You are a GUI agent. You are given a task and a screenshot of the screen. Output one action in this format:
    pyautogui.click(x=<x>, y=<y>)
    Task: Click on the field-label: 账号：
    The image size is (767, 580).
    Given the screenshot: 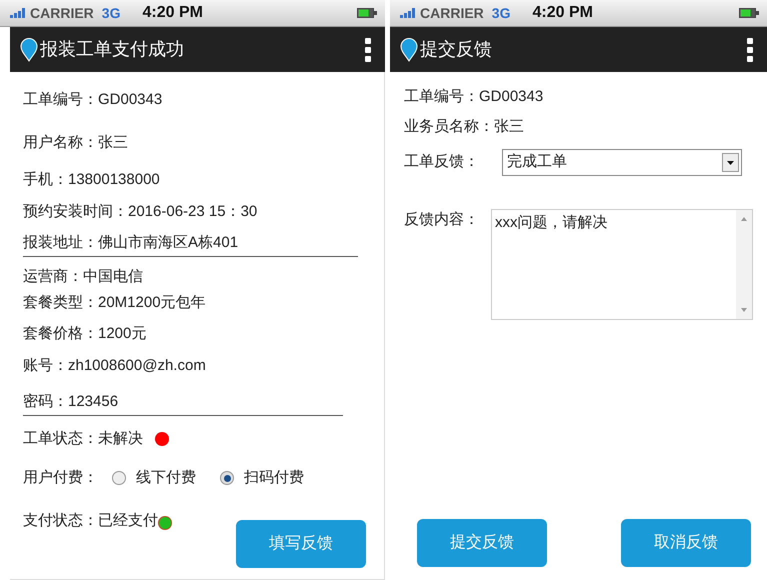 What is the action you would take?
    pyautogui.click(x=45, y=366)
    